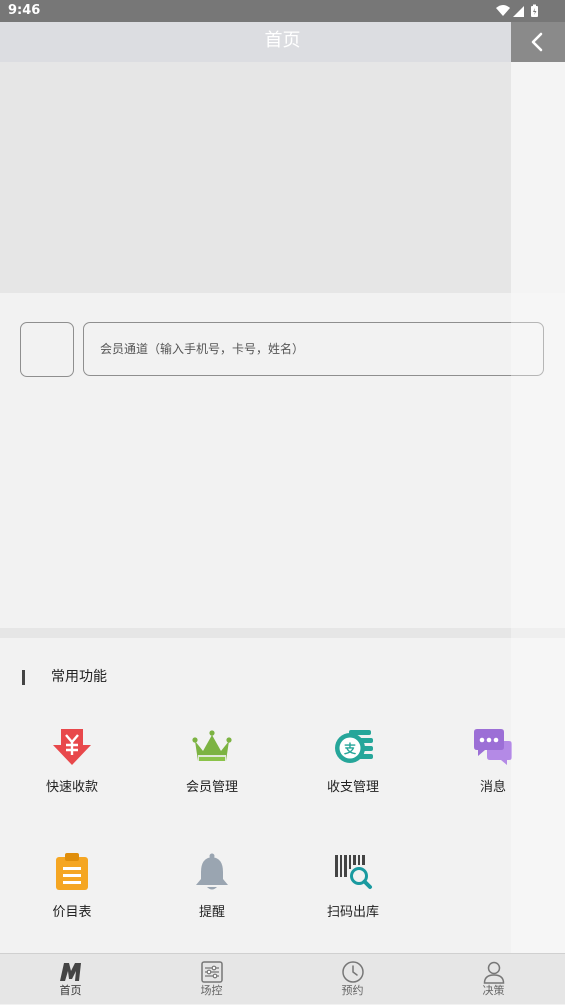  Describe the element at coordinates (352, 912) in the screenshot. I see `feature-label: 扫码出库` at that location.